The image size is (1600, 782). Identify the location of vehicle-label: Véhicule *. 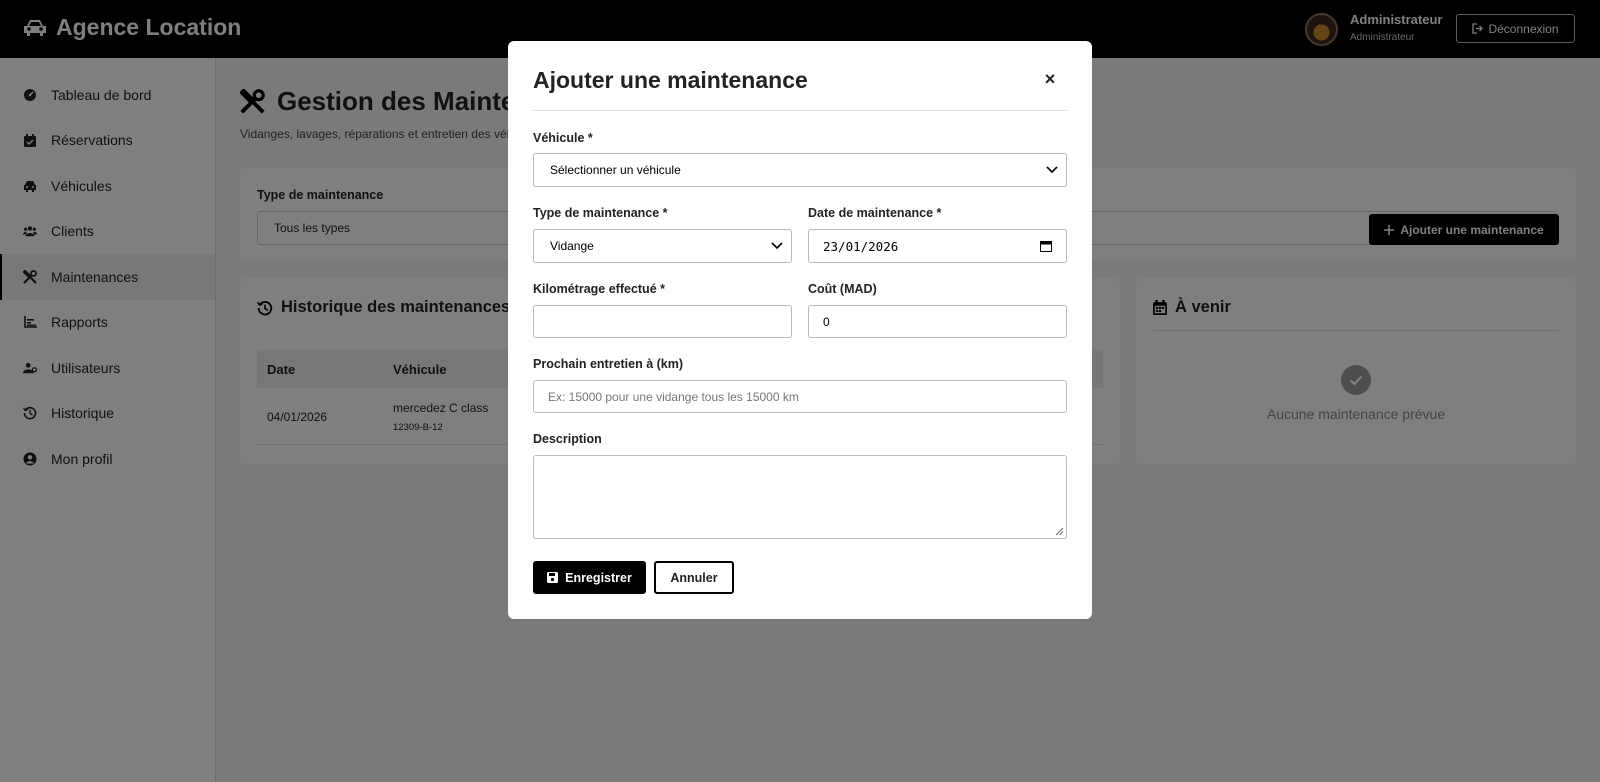
(563, 138).